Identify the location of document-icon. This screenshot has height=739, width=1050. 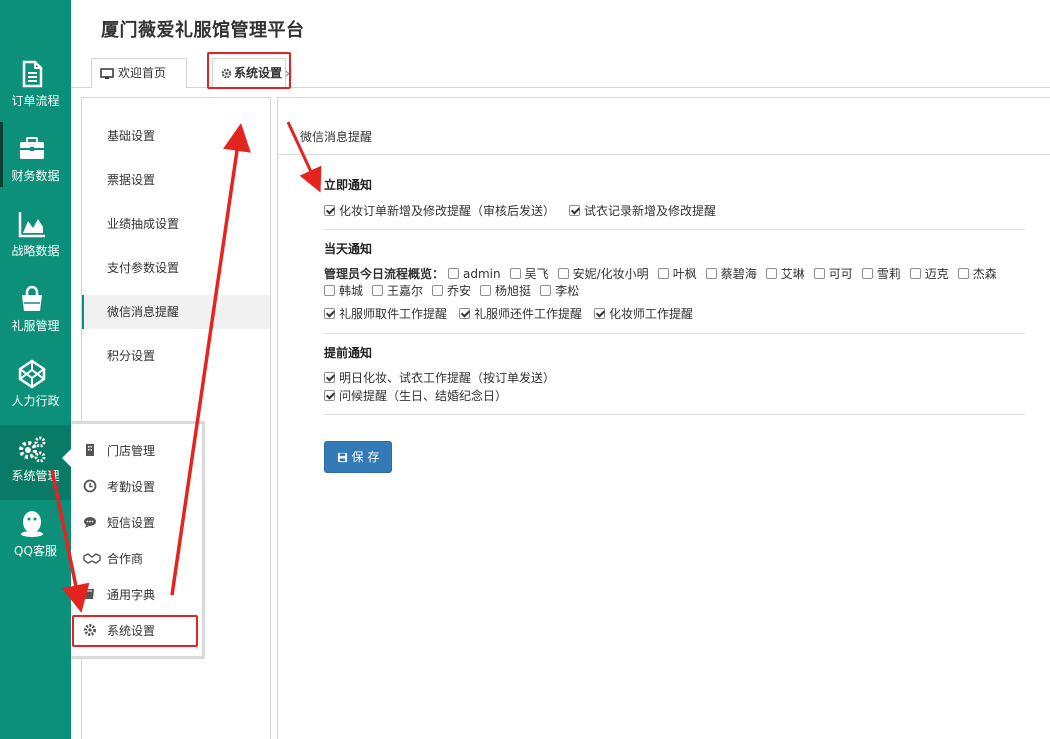
(32, 74).